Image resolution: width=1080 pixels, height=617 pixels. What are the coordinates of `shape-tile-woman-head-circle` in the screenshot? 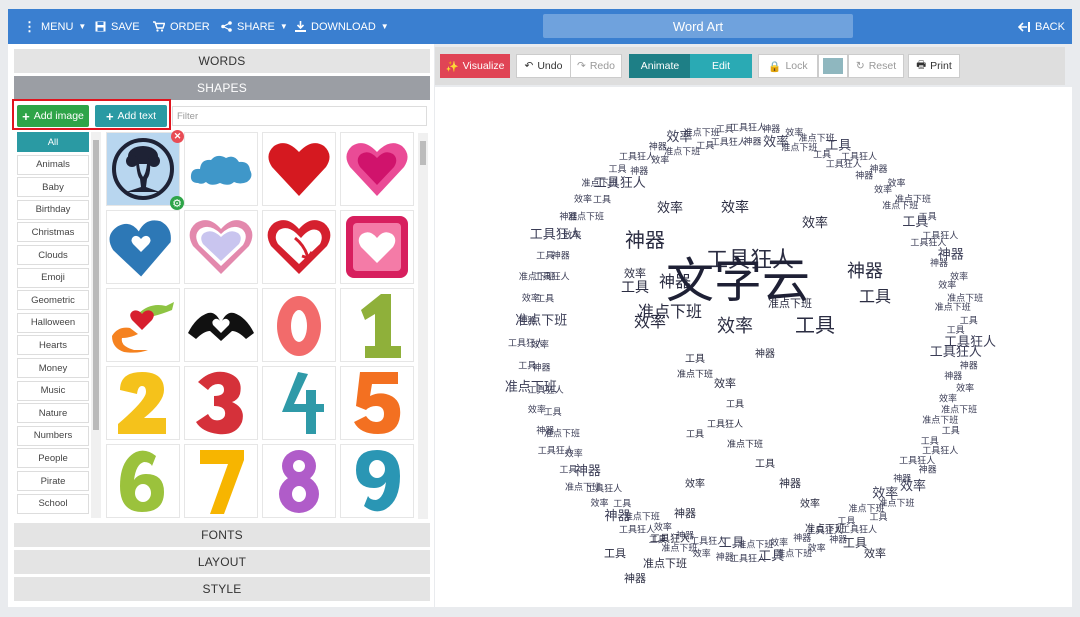 It's located at (143, 169).